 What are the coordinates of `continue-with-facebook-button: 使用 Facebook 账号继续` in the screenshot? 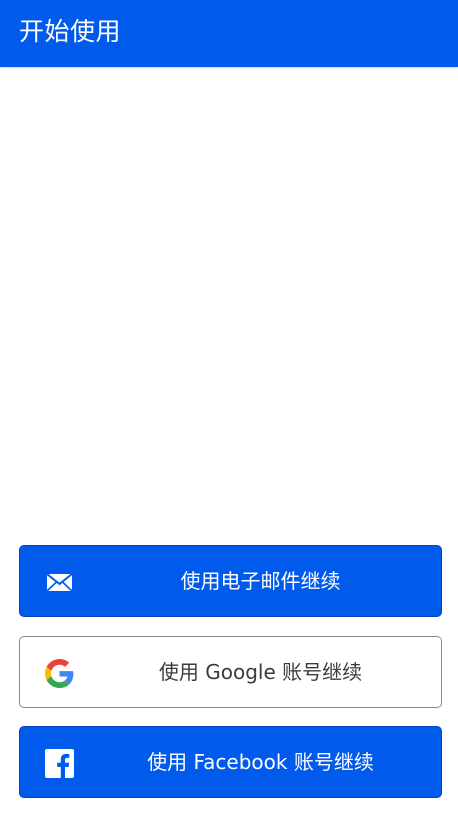 It's located at (230, 762).